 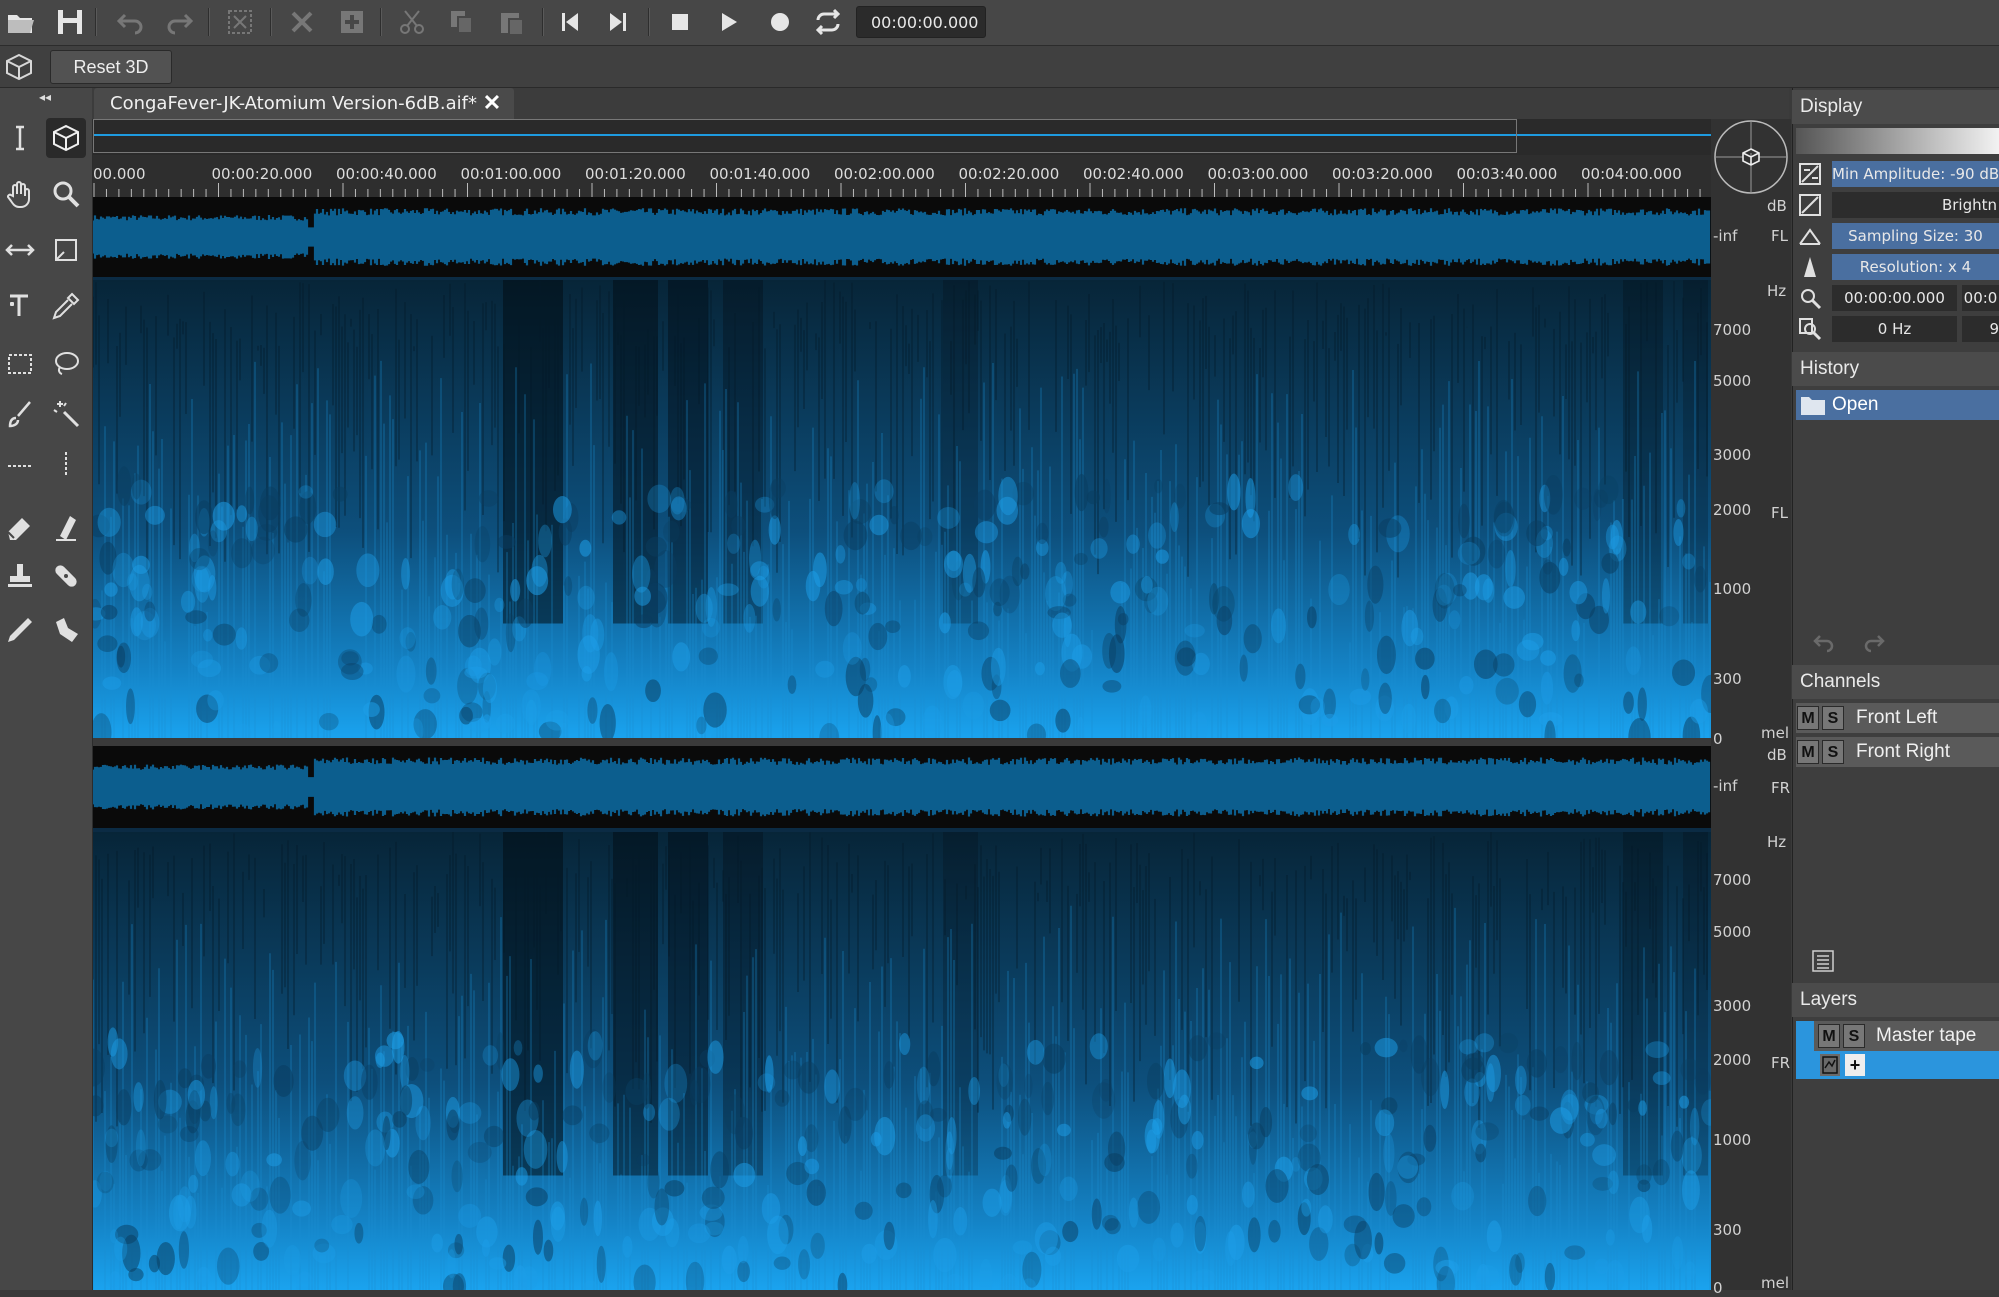 What do you see at coordinates (1897, 405) in the screenshot?
I see `history-item: Open` at bounding box center [1897, 405].